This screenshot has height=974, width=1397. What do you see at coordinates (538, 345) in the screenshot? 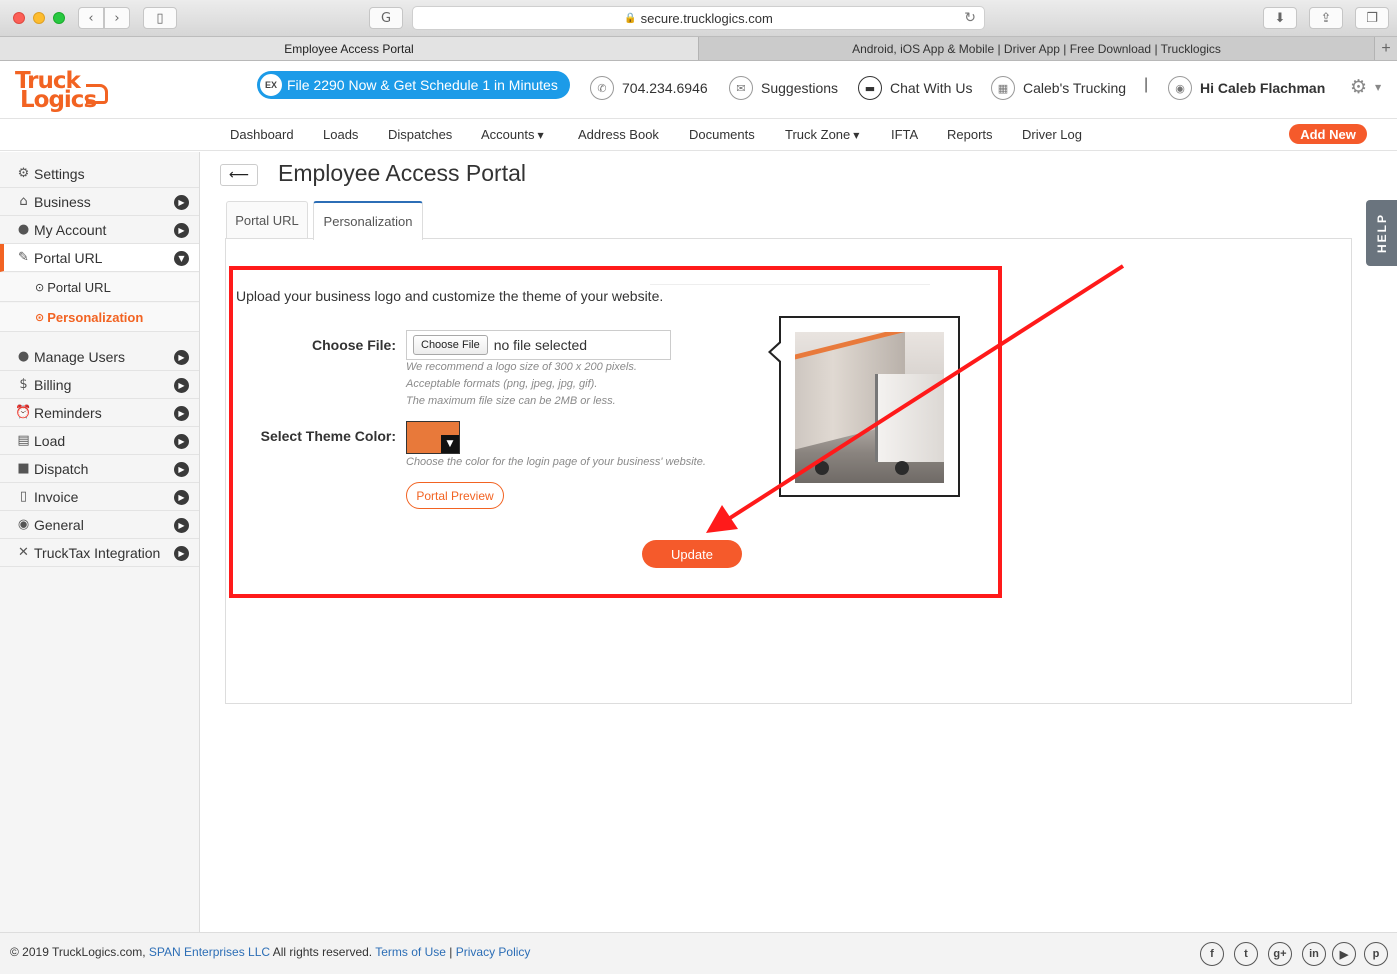
I see `file-upload-input: Choose File no file selected` at bounding box center [538, 345].